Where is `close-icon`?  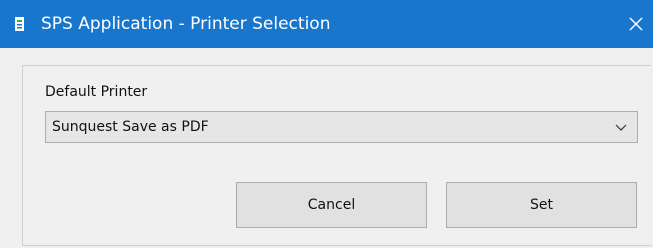
close-icon is located at coordinates (636, 24).